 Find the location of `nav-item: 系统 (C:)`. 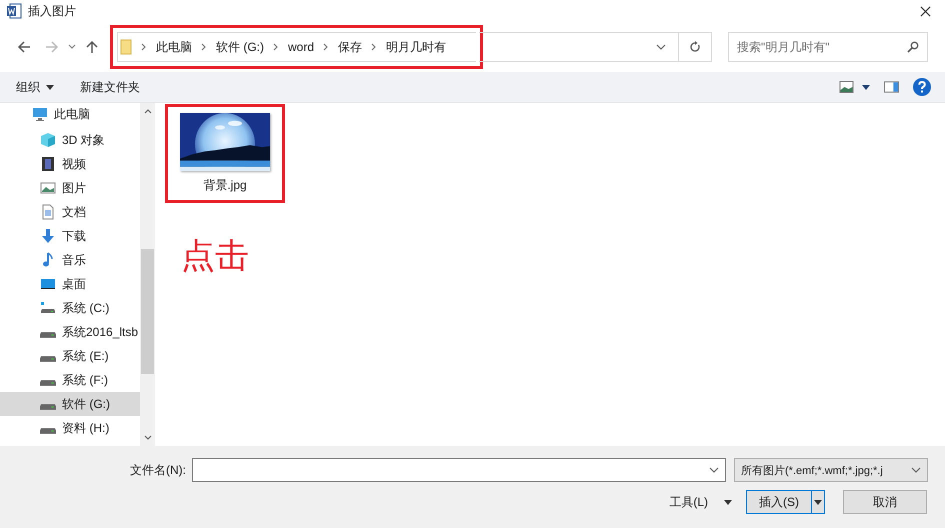

nav-item: 系统 (C:) is located at coordinates (70, 308).